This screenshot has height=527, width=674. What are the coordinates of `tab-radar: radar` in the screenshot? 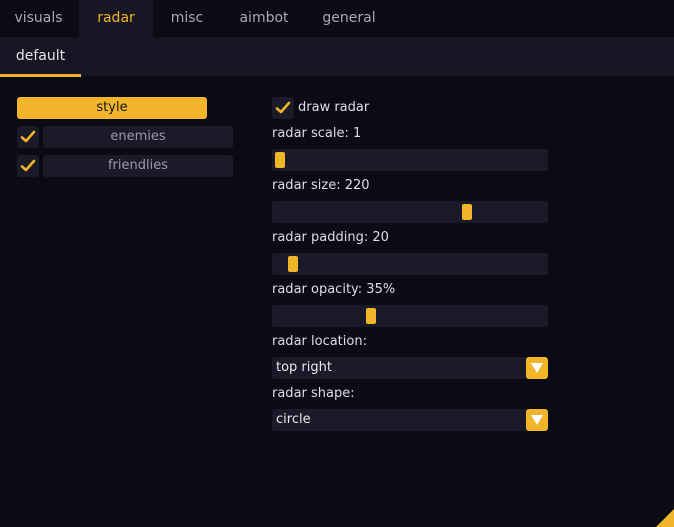 It's located at (116, 18).